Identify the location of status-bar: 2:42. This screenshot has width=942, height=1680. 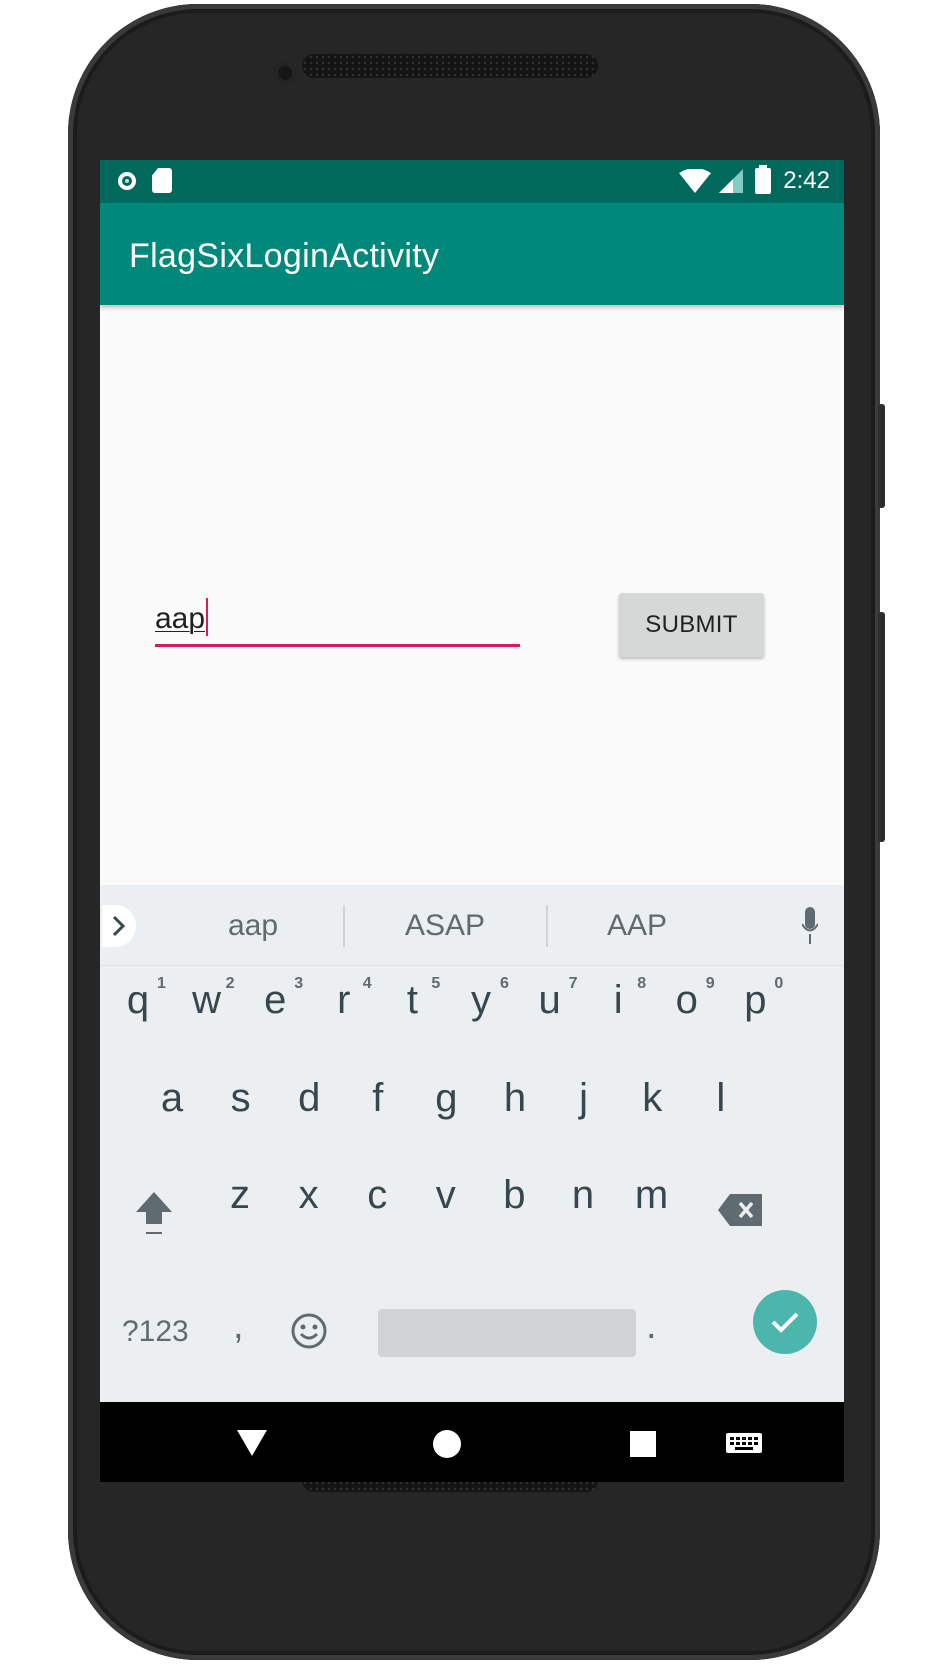
(472, 181).